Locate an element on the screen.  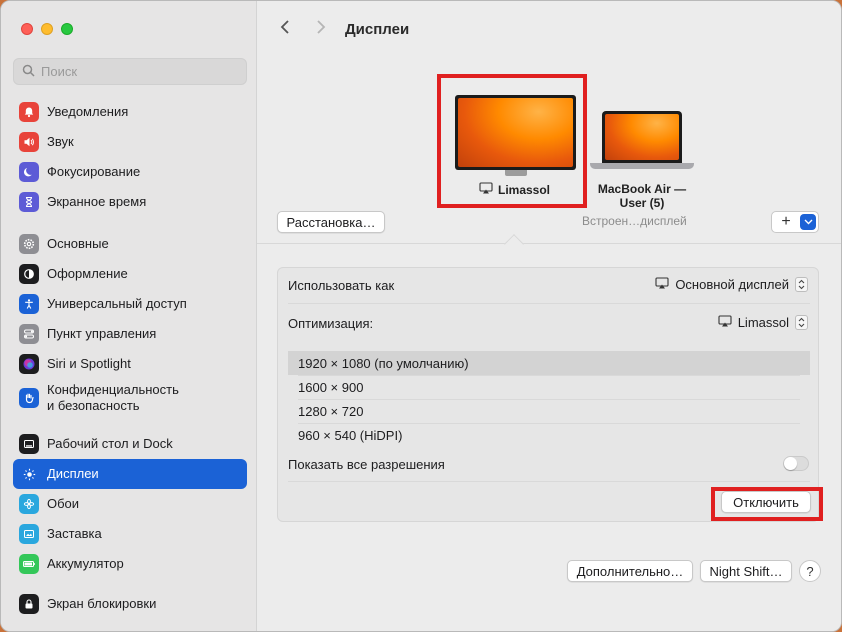
sidebar-item-privacy: Конфиденциальность и безопасность is located at coordinates (130, 398).